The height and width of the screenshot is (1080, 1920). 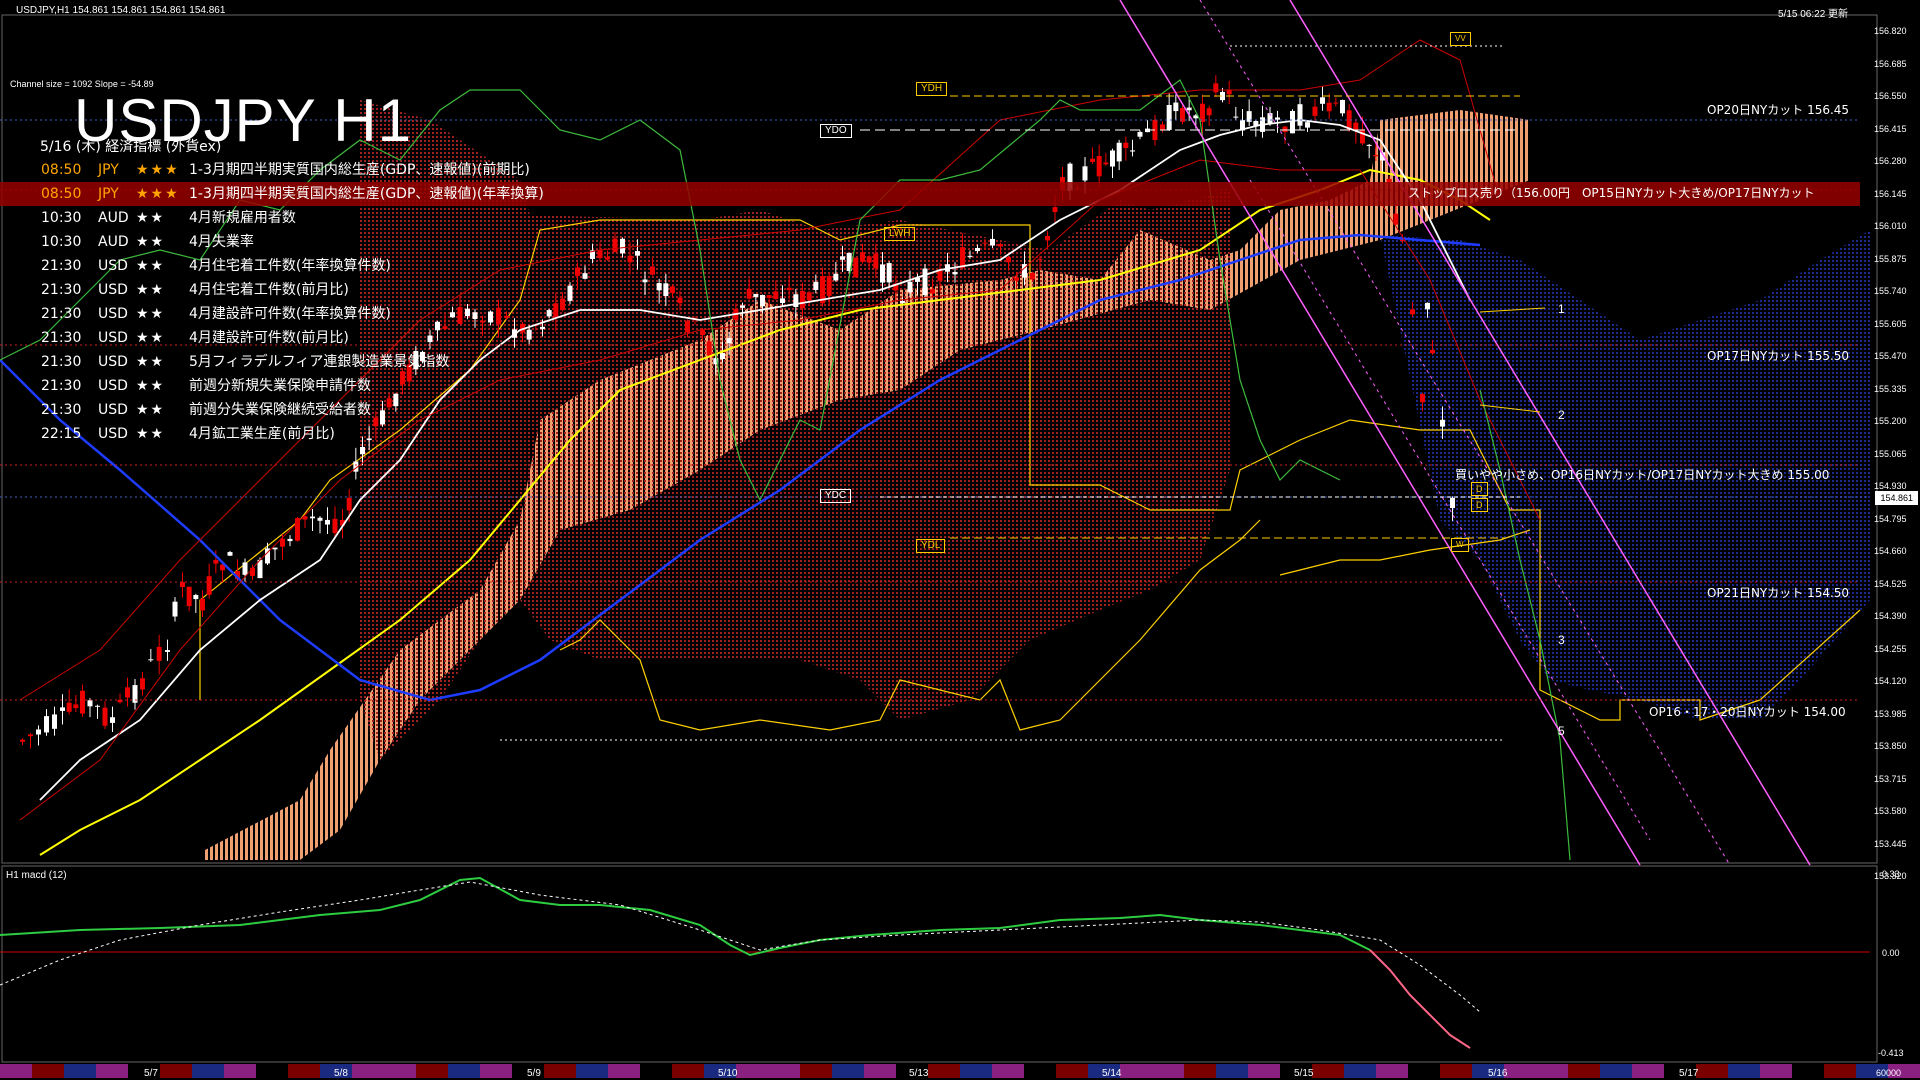 I want to click on event-name: 4月住宅着工件数(年率換算件数), so click(x=290, y=266).